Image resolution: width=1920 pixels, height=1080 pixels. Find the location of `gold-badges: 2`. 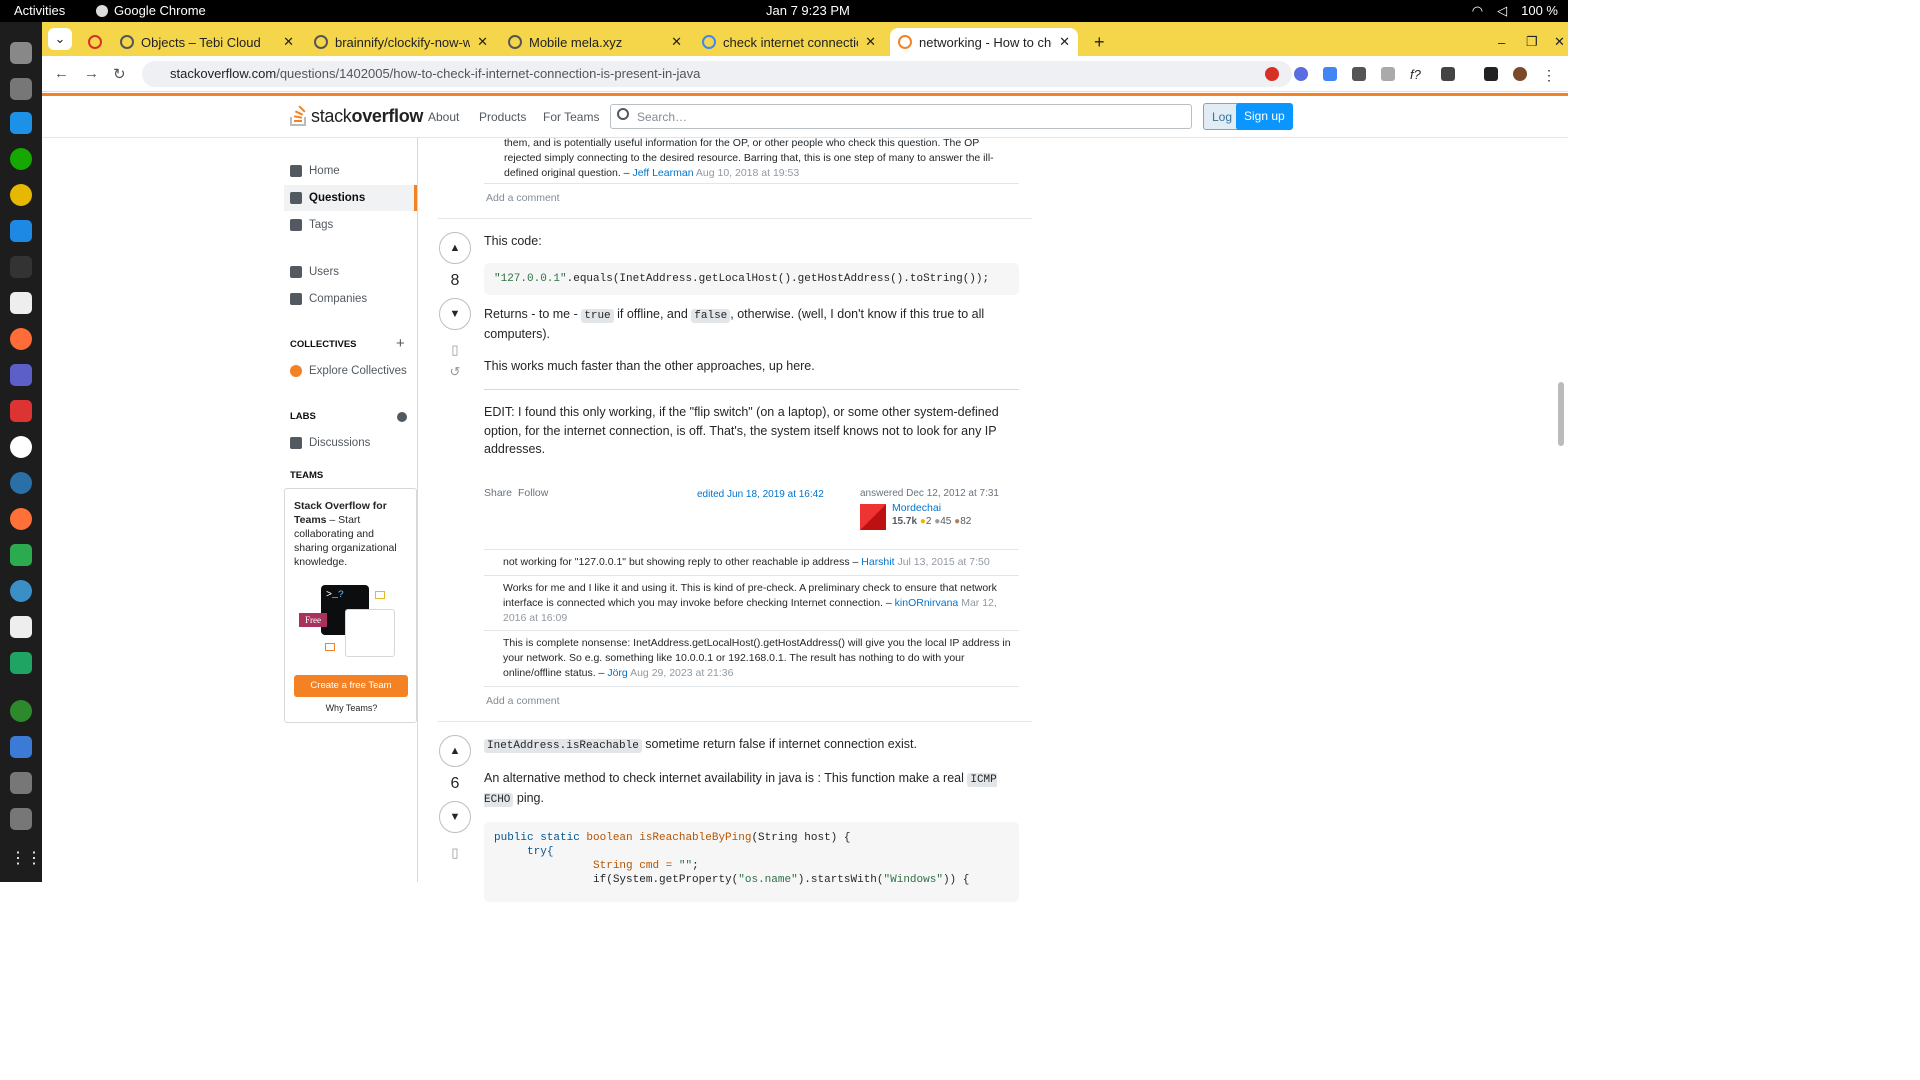

gold-badges: 2 is located at coordinates (928, 521).